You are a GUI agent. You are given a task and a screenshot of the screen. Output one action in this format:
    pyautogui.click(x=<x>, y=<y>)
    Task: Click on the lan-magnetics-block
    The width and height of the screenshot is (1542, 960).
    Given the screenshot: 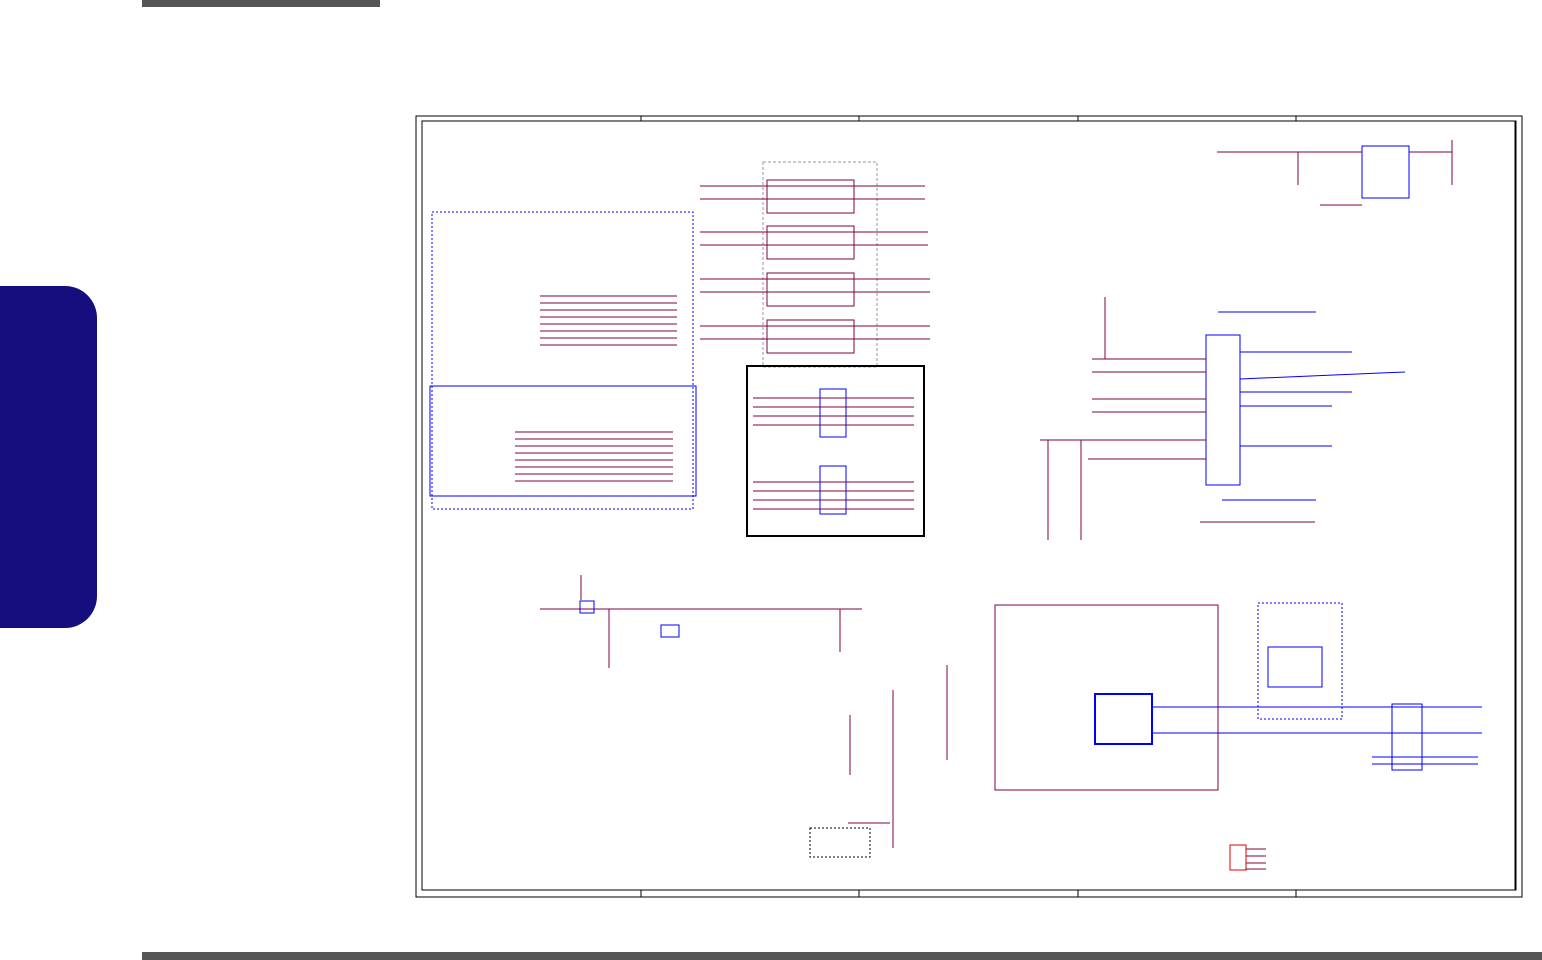 What is the action you would take?
    pyautogui.click(x=815, y=264)
    